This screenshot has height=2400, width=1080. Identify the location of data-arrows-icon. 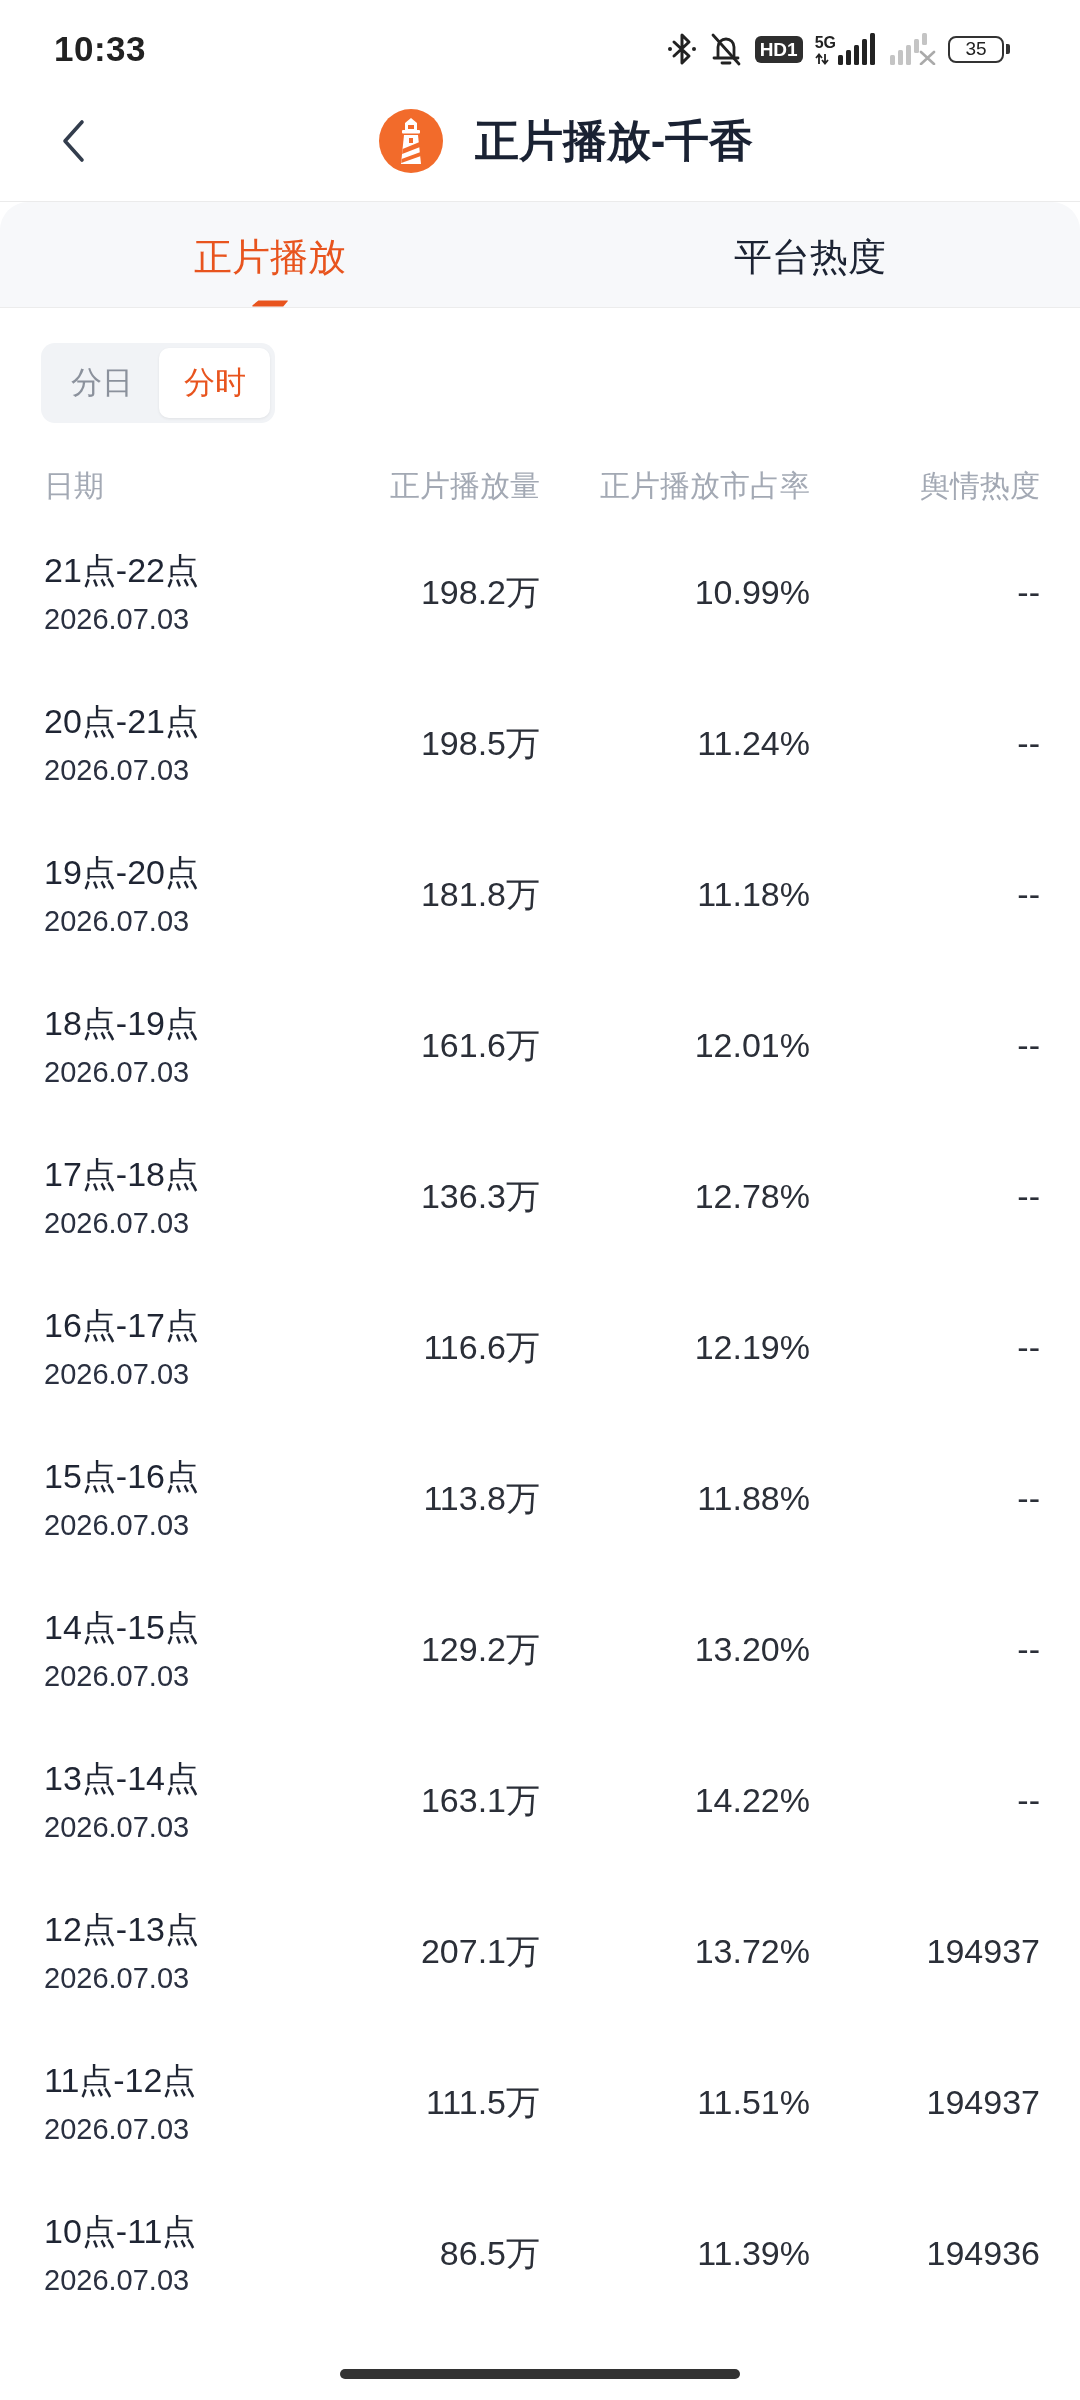
(821, 59).